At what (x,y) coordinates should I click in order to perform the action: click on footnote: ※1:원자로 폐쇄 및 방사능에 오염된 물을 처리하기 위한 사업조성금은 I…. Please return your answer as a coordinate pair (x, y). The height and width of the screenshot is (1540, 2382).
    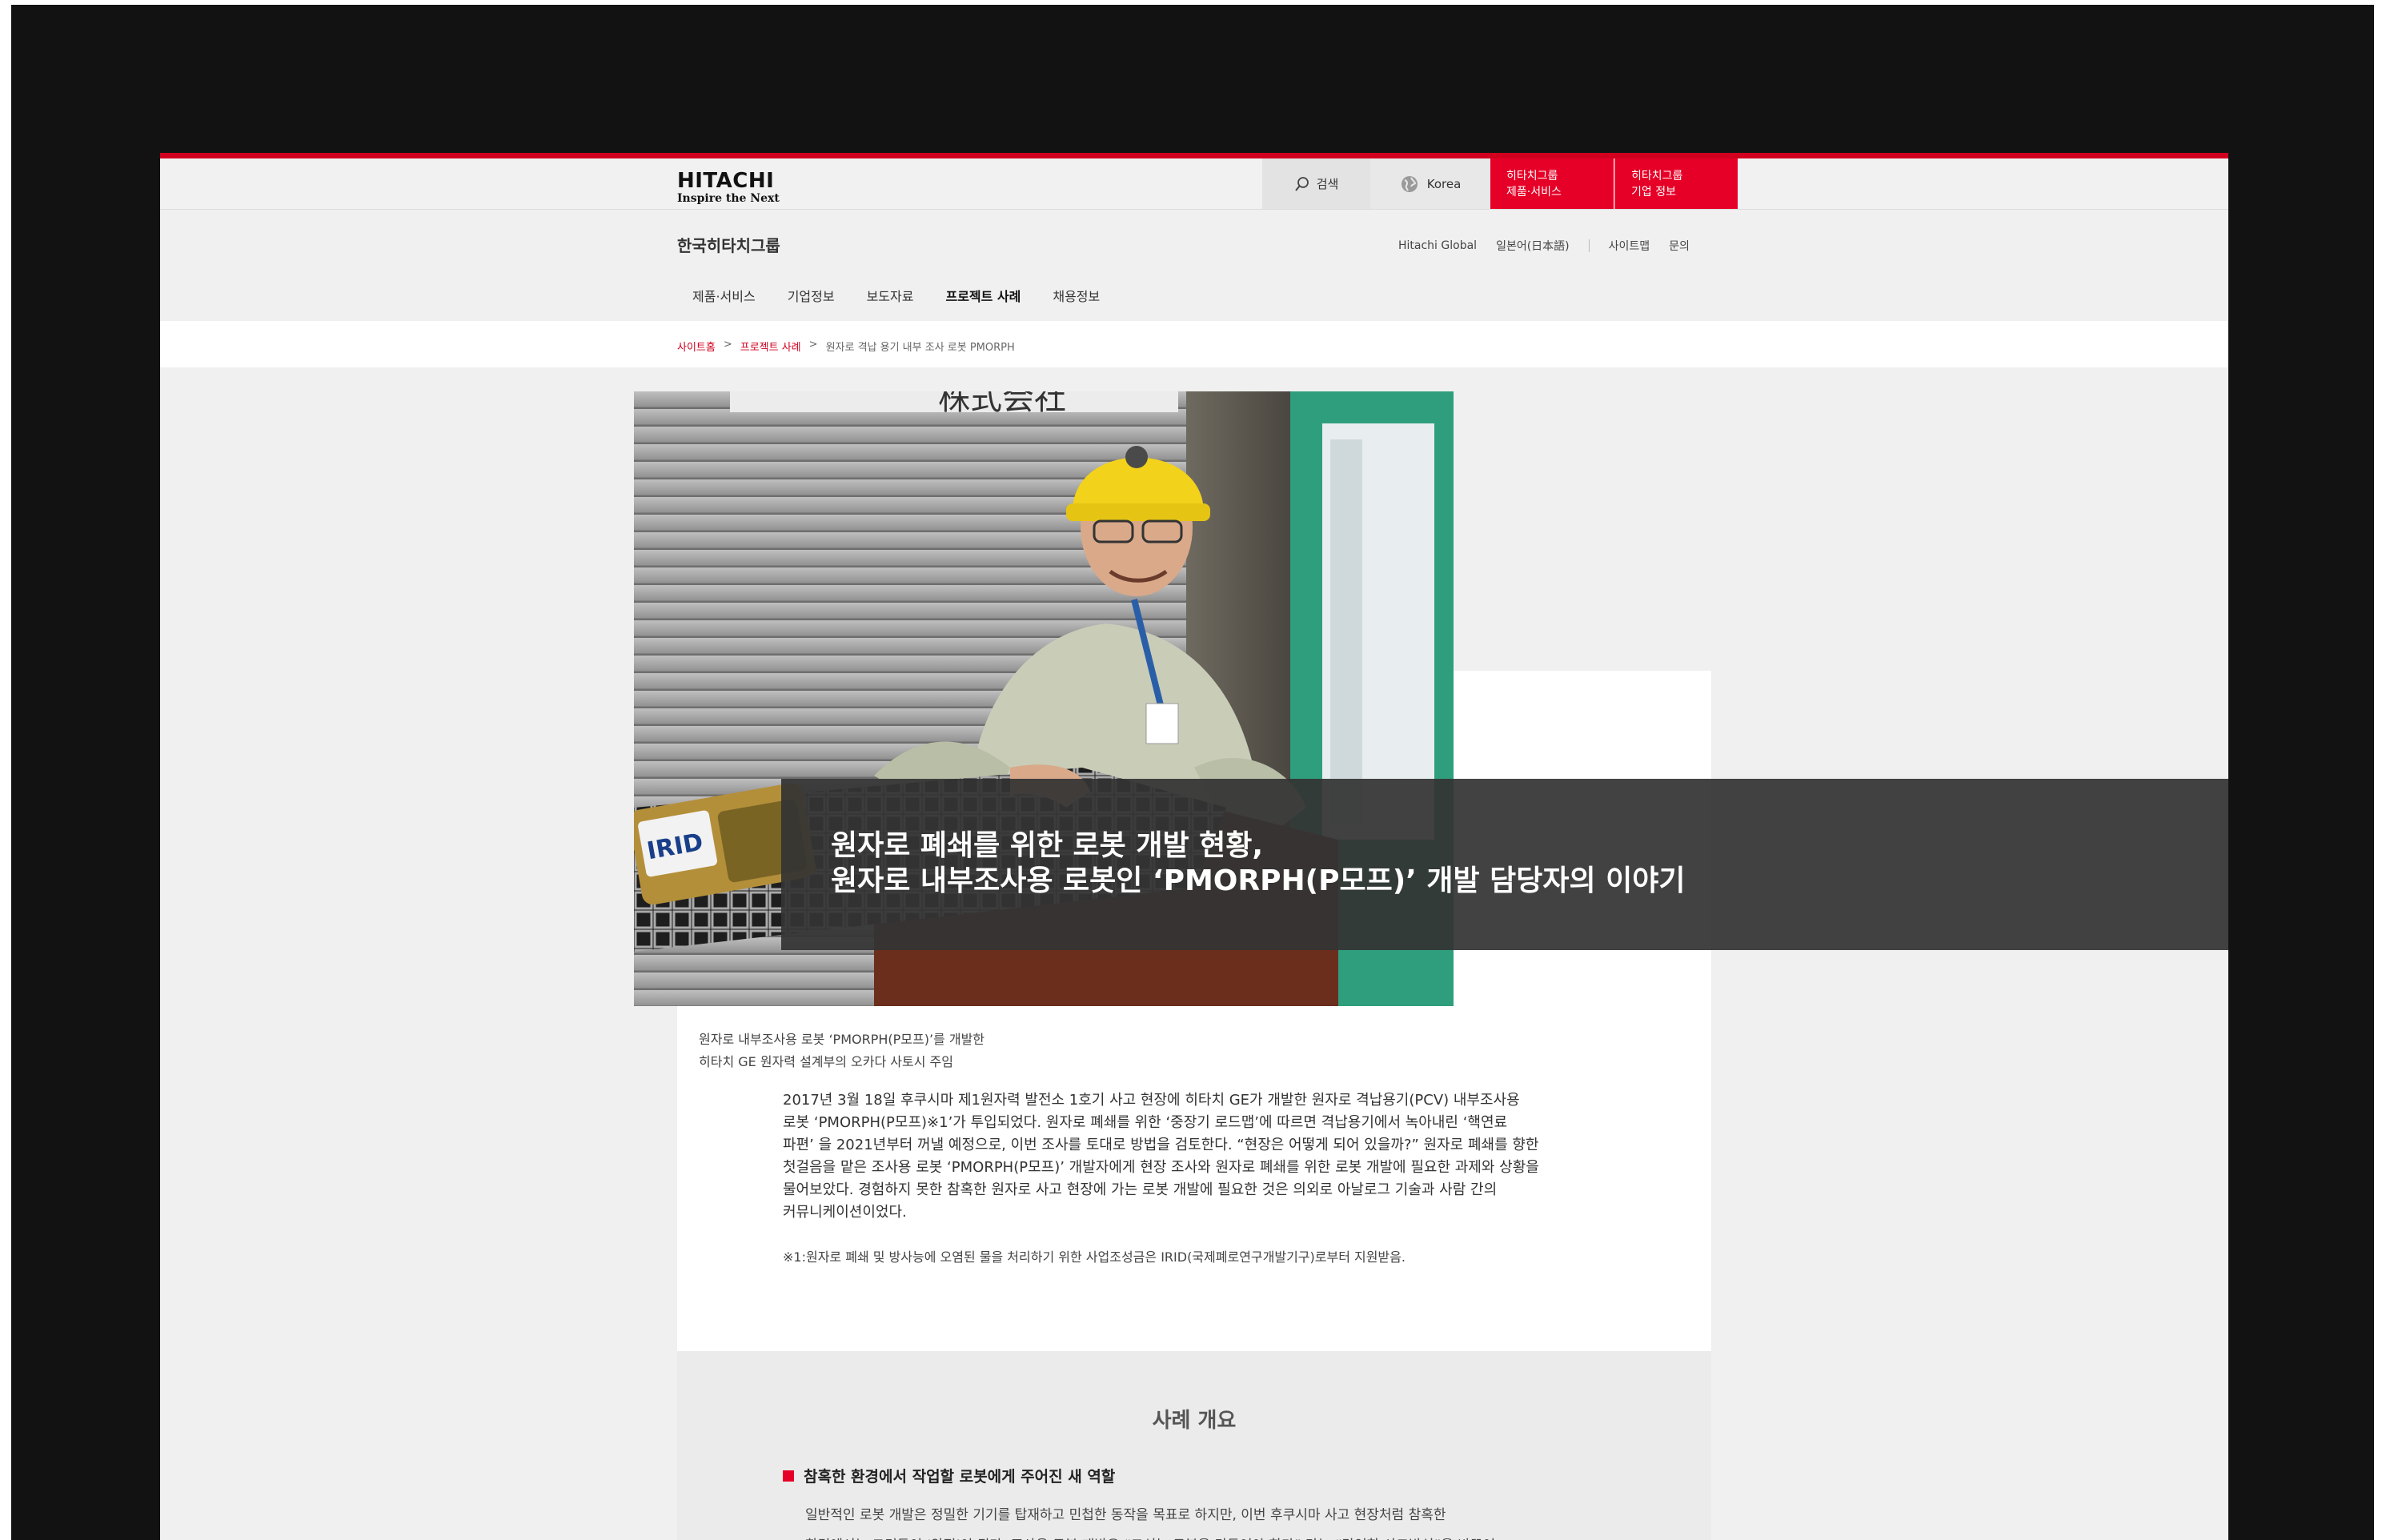
    Looking at the image, I should click on (1094, 1257).